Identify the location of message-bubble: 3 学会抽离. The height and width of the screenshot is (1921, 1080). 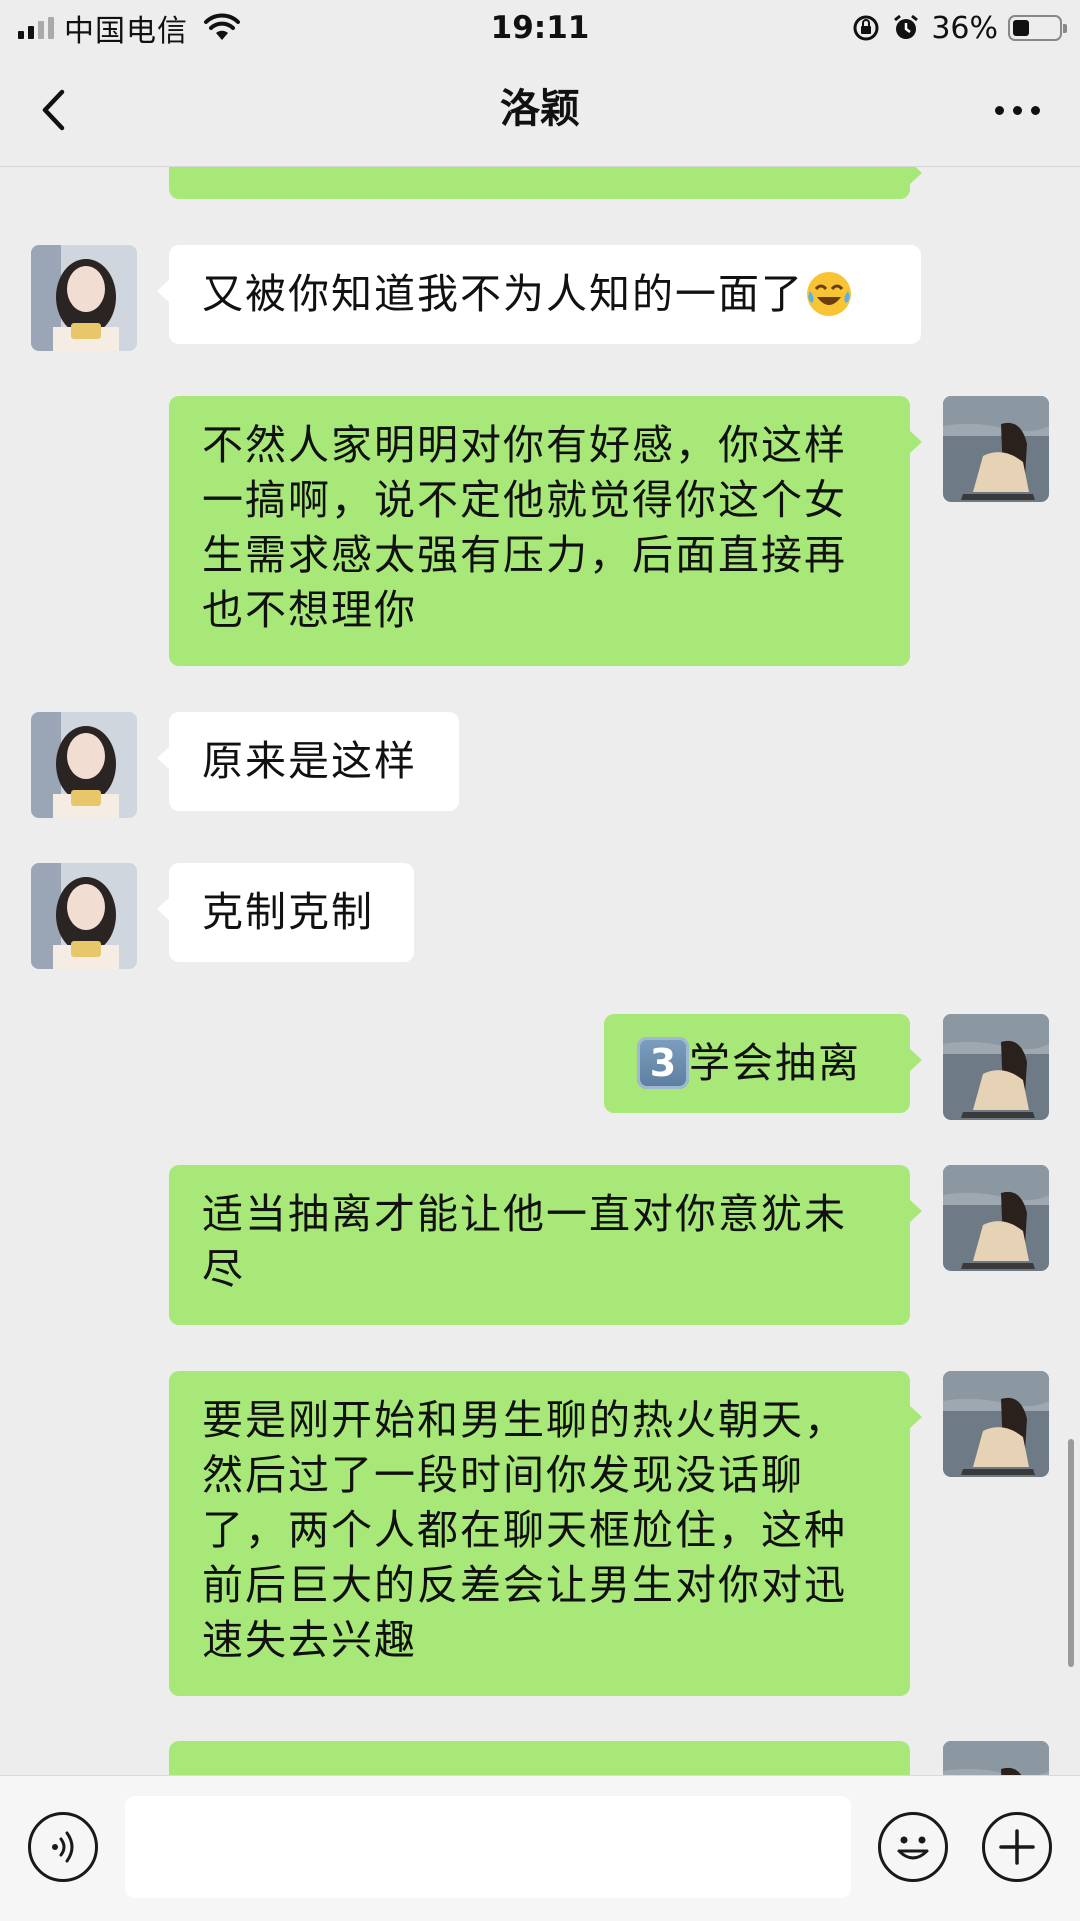
(763, 1063).